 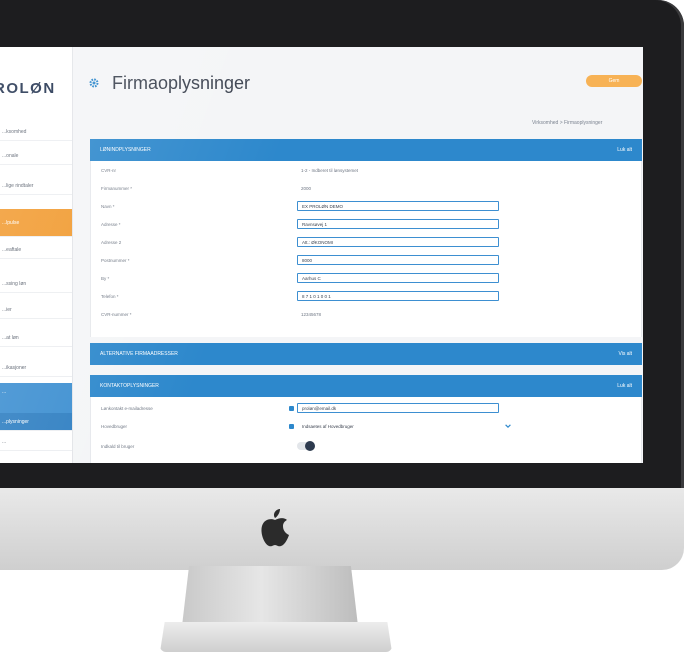 What do you see at coordinates (111, 242) in the screenshot?
I see `field-label: Adresse 2` at bounding box center [111, 242].